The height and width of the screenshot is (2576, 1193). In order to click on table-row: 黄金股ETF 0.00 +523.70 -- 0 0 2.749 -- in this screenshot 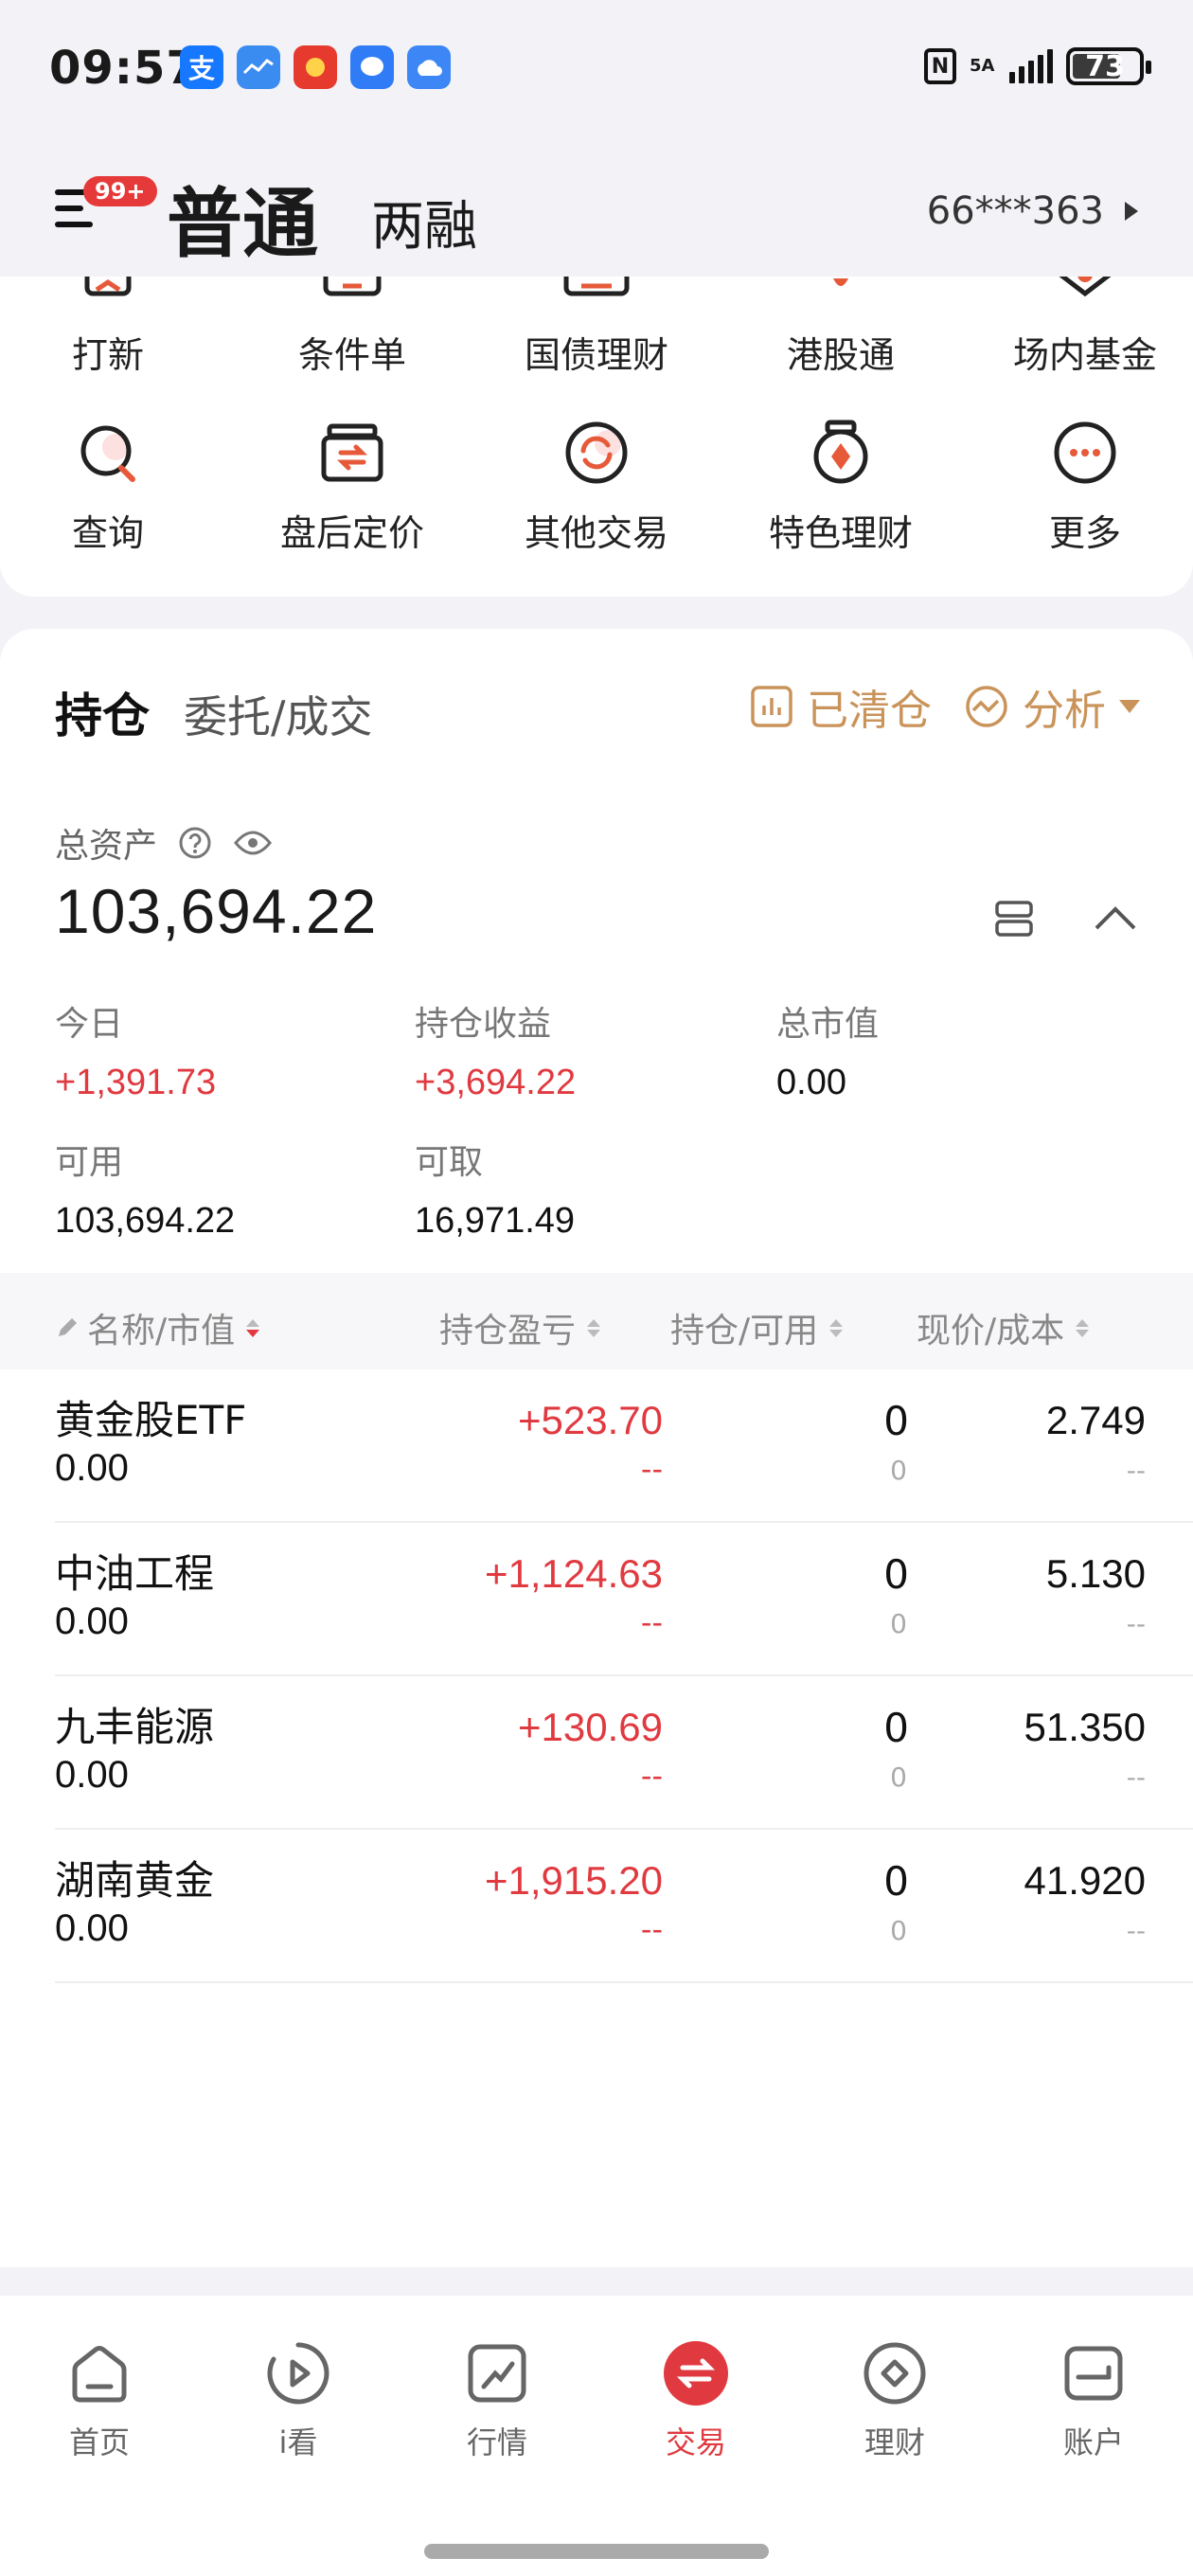, I will do `click(624, 1446)`.